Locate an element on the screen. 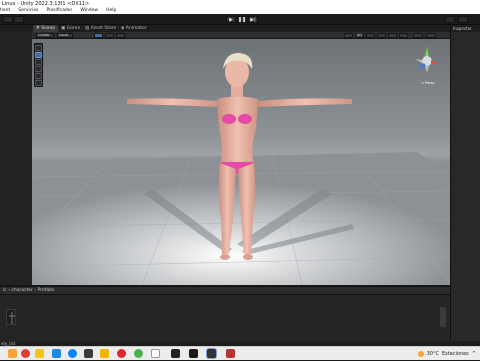 The image size is (480, 361). transform-tool-icon is located at coordinates (38, 83).